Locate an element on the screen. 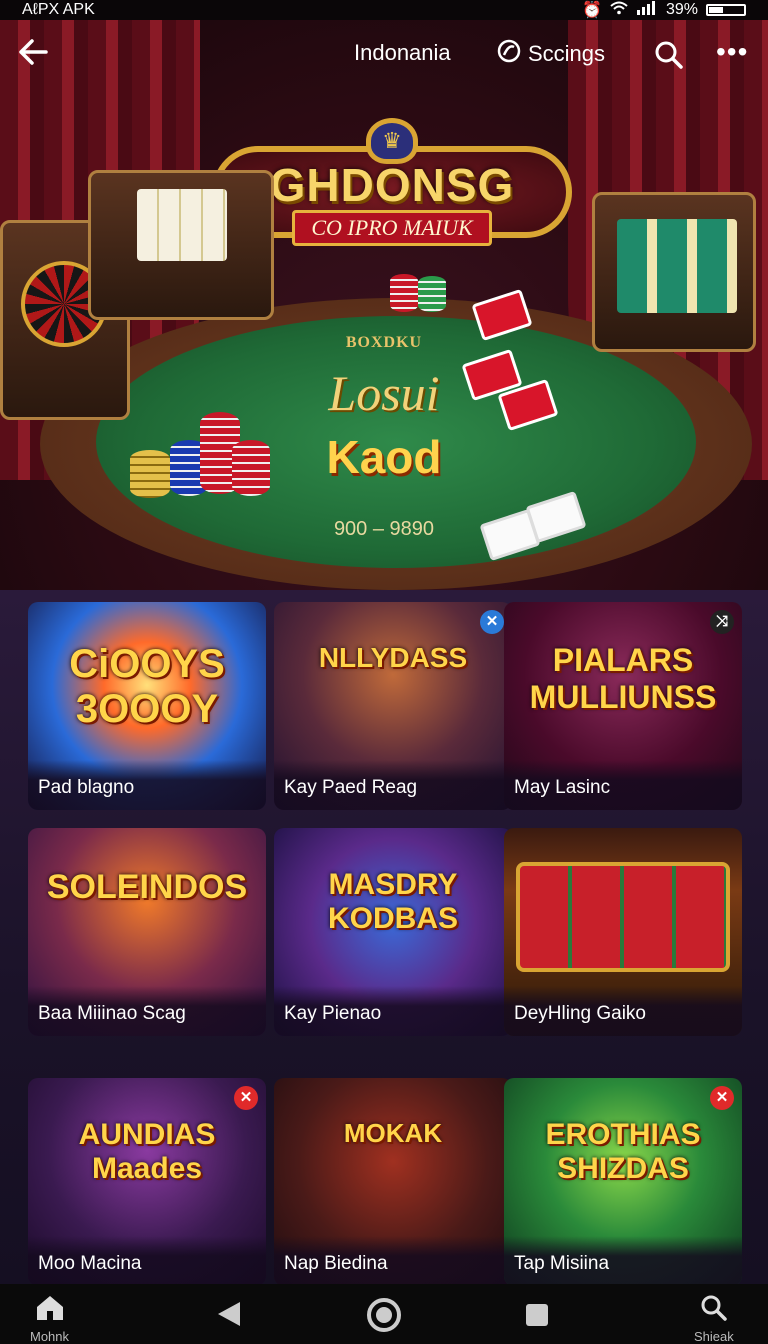 This screenshot has height=1344, width=768. home-tab: Mohnk is located at coordinates (49, 1319).